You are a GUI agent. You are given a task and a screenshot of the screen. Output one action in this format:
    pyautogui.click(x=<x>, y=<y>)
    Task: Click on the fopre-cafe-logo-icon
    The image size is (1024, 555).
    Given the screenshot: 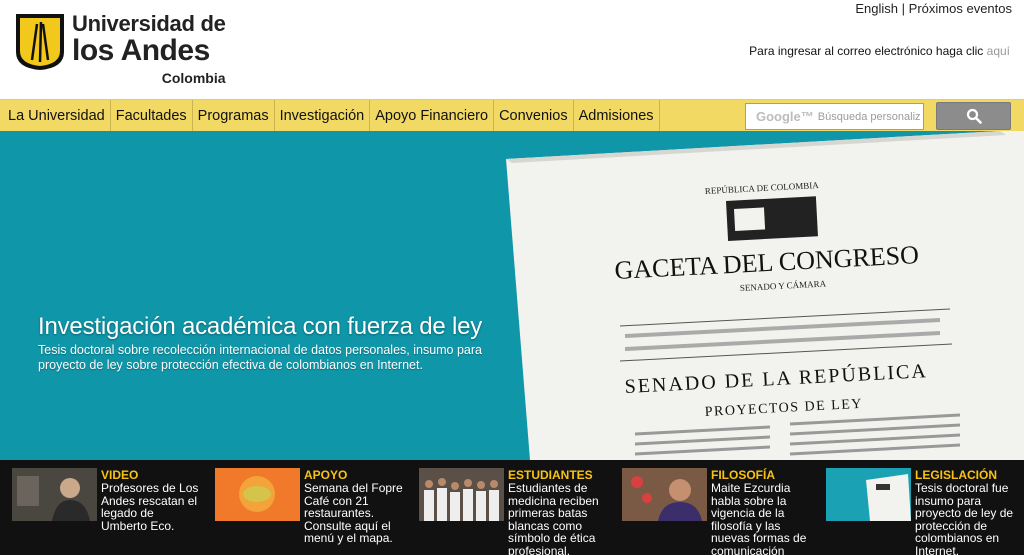 What is the action you would take?
    pyautogui.click(x=257, y=494)
    